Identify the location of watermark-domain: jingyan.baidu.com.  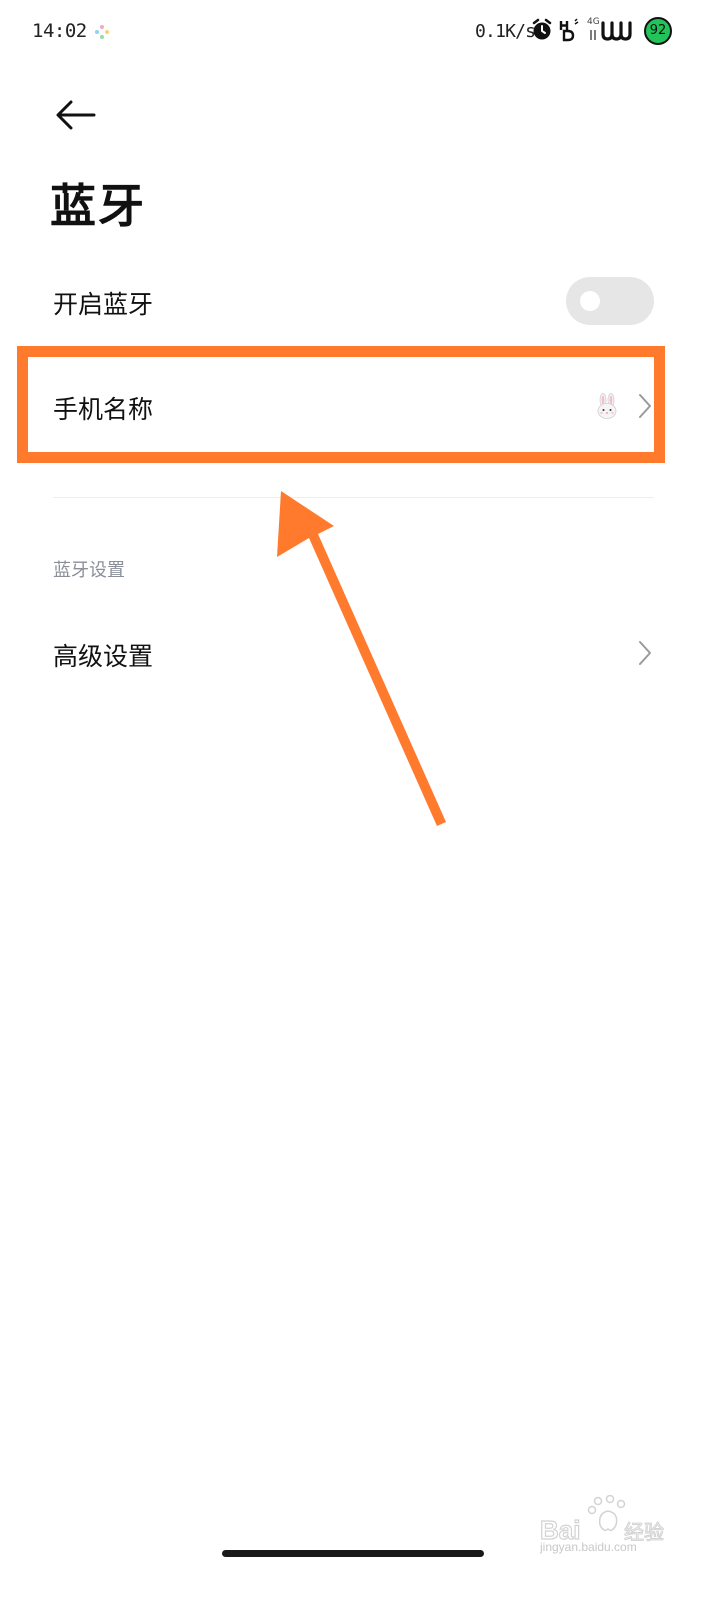
(588, 1547).